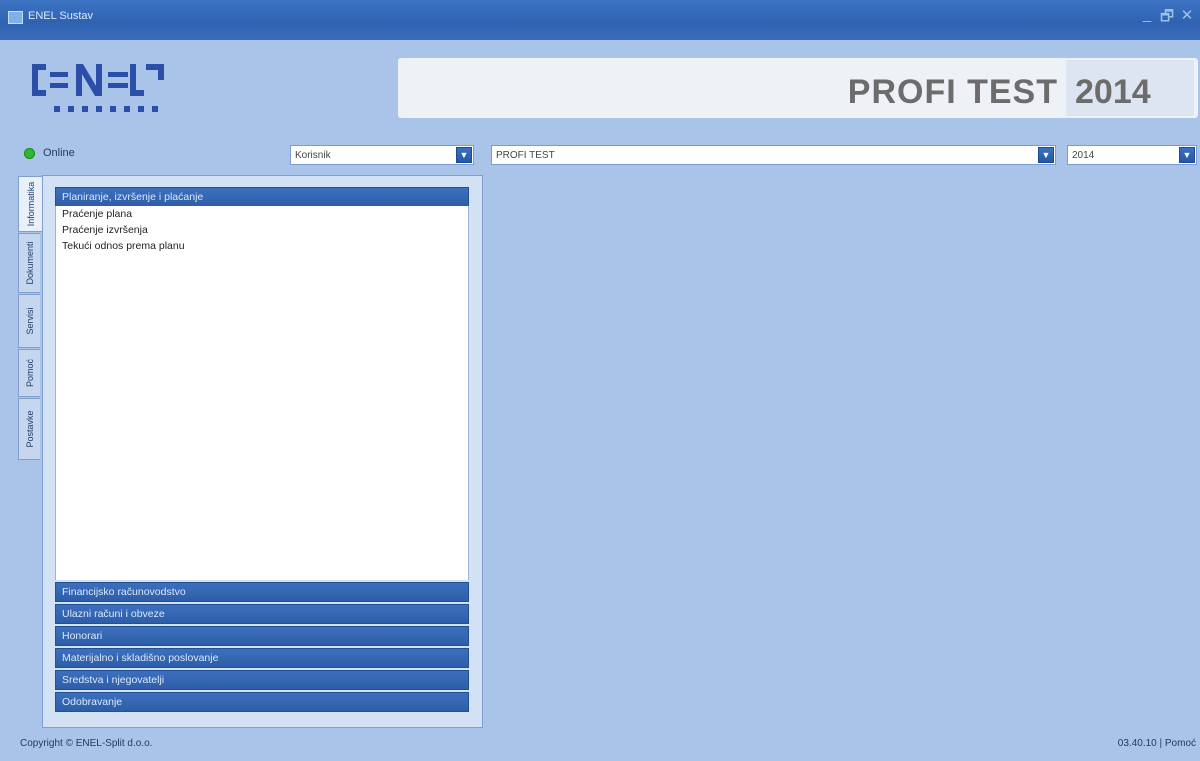 The height and width of the screenshot is (761, 1200). I want to click on accordion-header: Ulazni računi i obveze, so click(262, 614).